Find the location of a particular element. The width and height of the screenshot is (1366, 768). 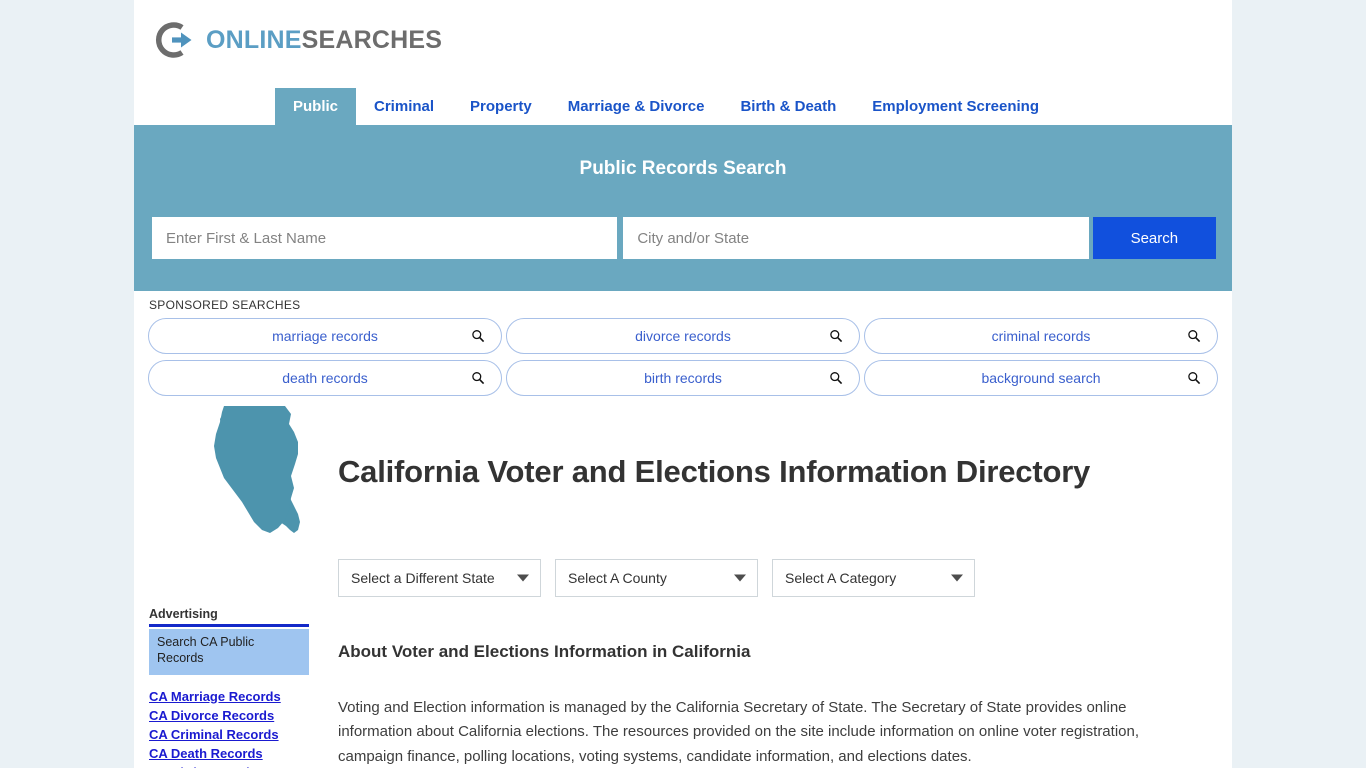

ad-search-ca-public-records: Search CA Public Records is located at coordinates (229, 652).